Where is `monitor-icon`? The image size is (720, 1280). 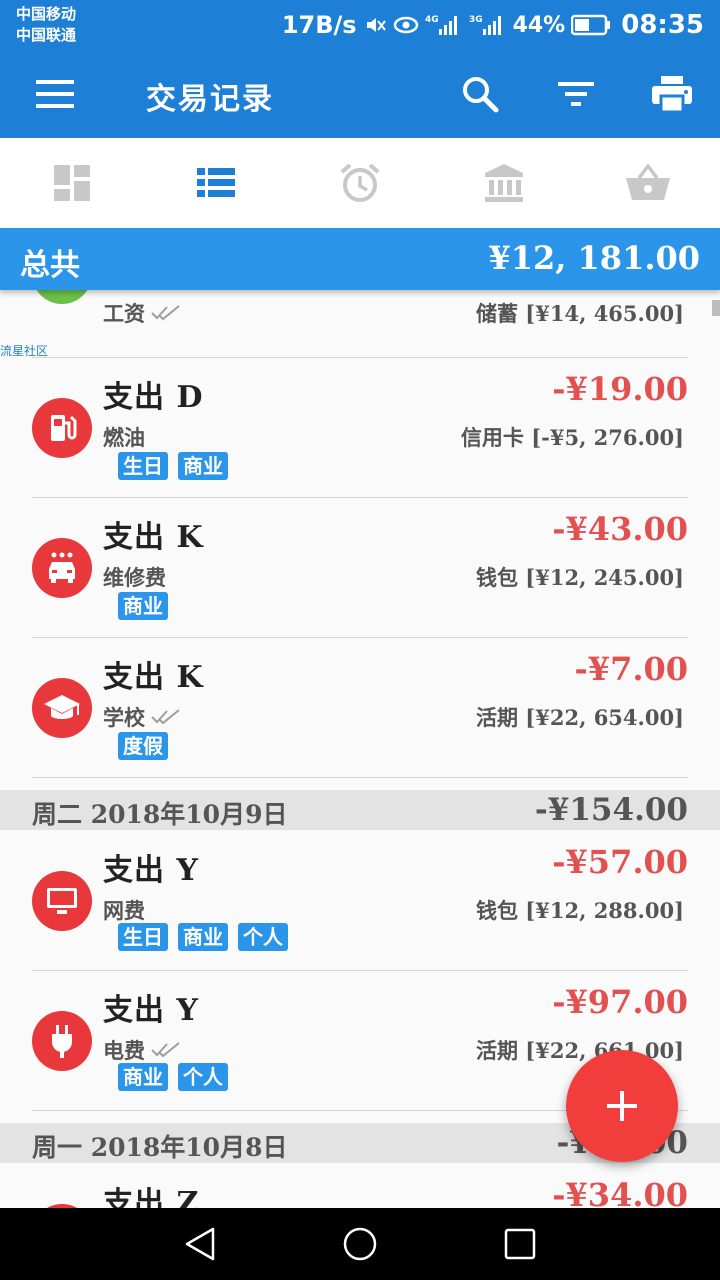
monitor-icon is located at coordinates (62, 901).